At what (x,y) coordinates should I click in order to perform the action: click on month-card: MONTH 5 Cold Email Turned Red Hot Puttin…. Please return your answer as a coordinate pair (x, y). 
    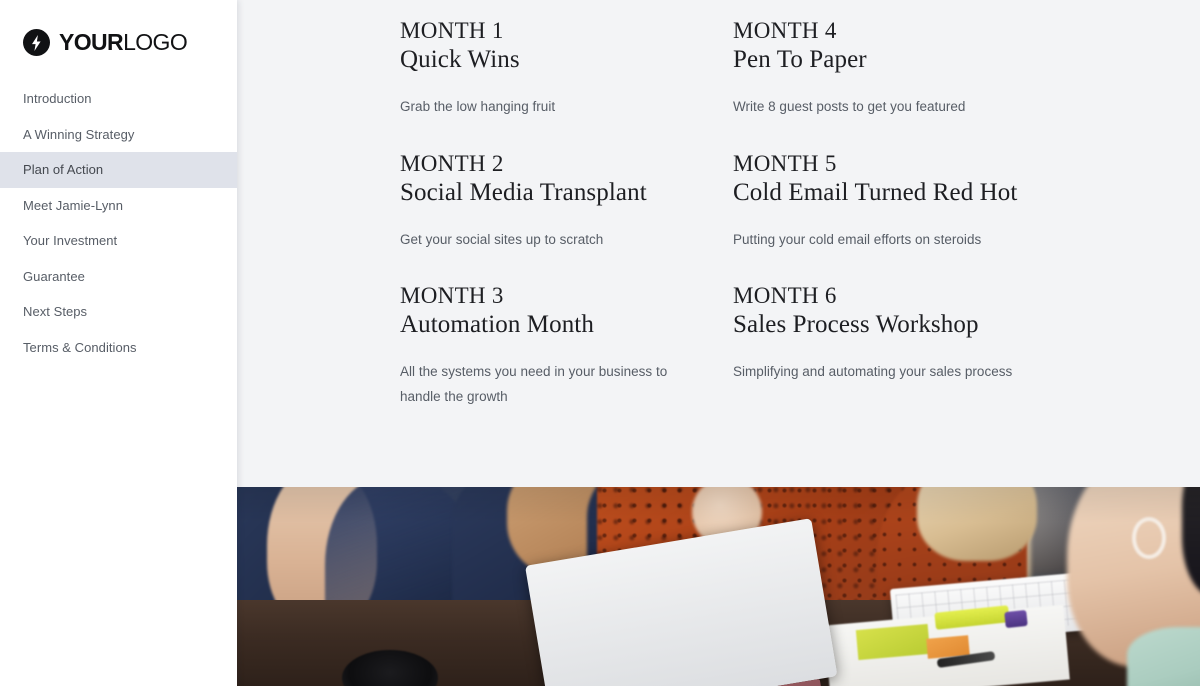
    Looking at the image, I should click on (899, 216).